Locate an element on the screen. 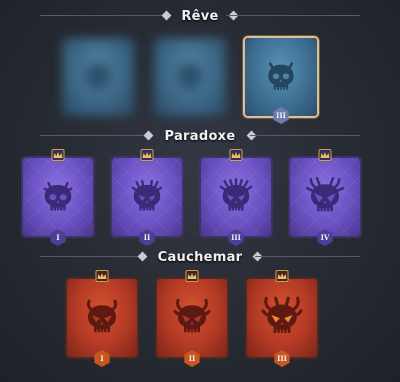 This screenshot has width=400, height=382. section-title-cauchemar: Cauchemar is located at coordinates (200, 257).